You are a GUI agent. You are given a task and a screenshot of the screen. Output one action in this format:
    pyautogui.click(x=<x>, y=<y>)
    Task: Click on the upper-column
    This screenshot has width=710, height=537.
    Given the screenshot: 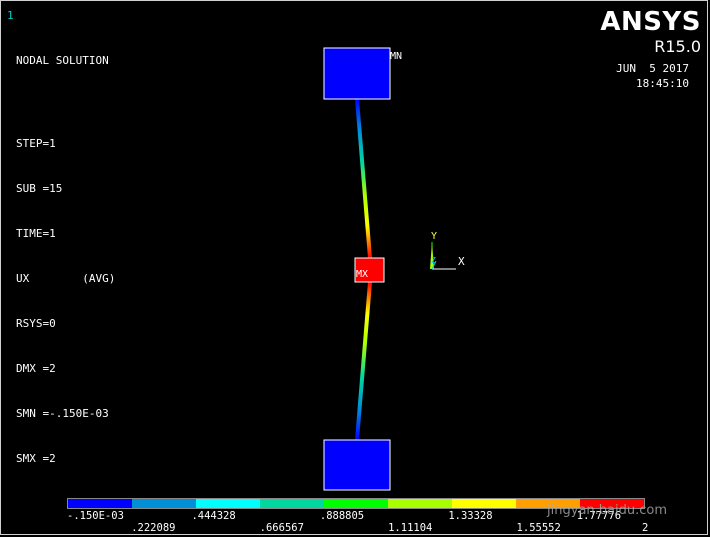 What is the action you would take?
    pyautogui.click(x=363, y=178)
    